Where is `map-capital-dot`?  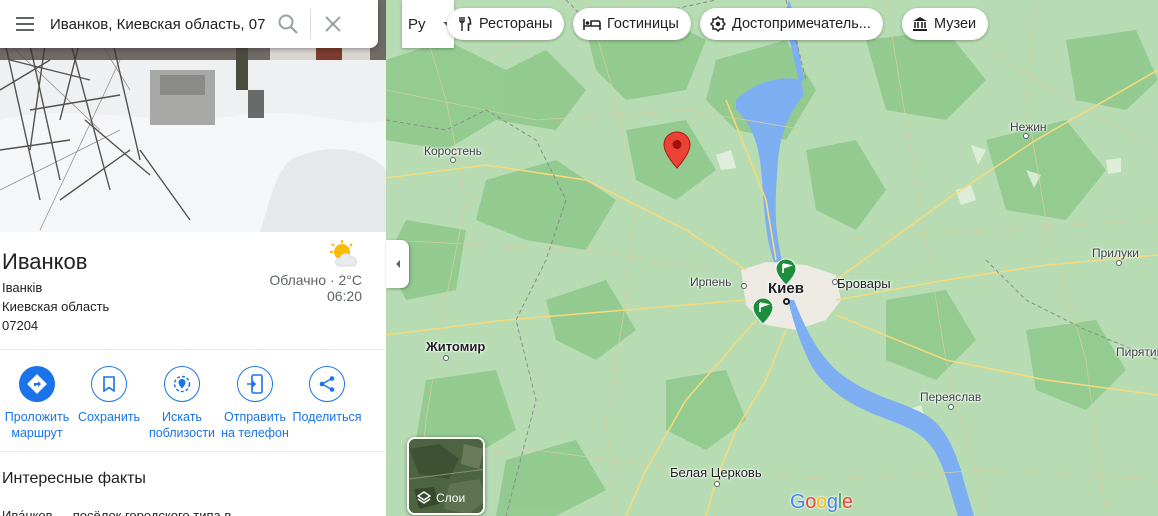 map-capital-dot is located at coordinates (786, 301).